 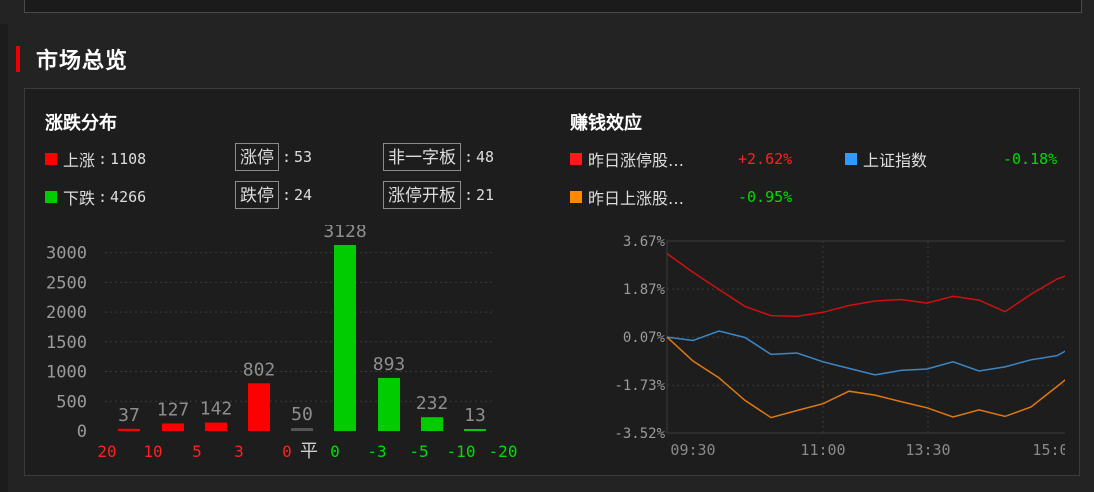 What do you see at coordinates (951, 159) in the screenshot?
I see `effect-item-sse-index: 上证指数 -0.18%` at bounding box center [951, 159].